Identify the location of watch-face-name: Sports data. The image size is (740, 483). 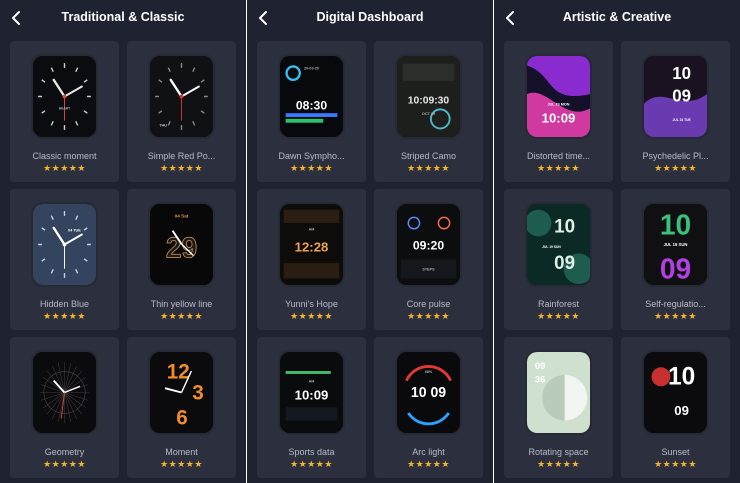
(311, 452).